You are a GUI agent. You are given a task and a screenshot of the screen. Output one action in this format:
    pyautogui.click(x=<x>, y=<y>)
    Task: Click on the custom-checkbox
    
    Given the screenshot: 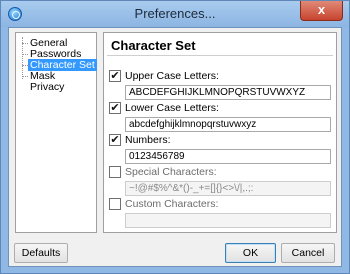 What is the action you would take?
    pyautogui.click(x=115, y=204)
    